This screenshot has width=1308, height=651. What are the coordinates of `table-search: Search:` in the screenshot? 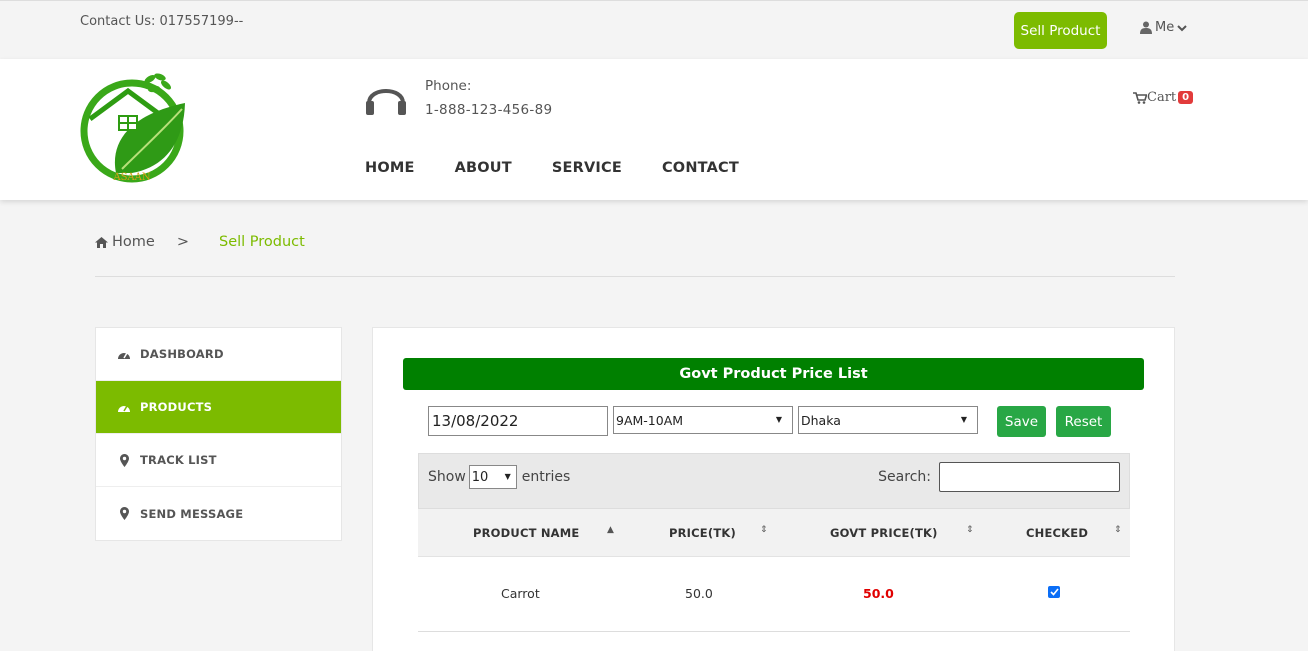 It's located at (999, 477).